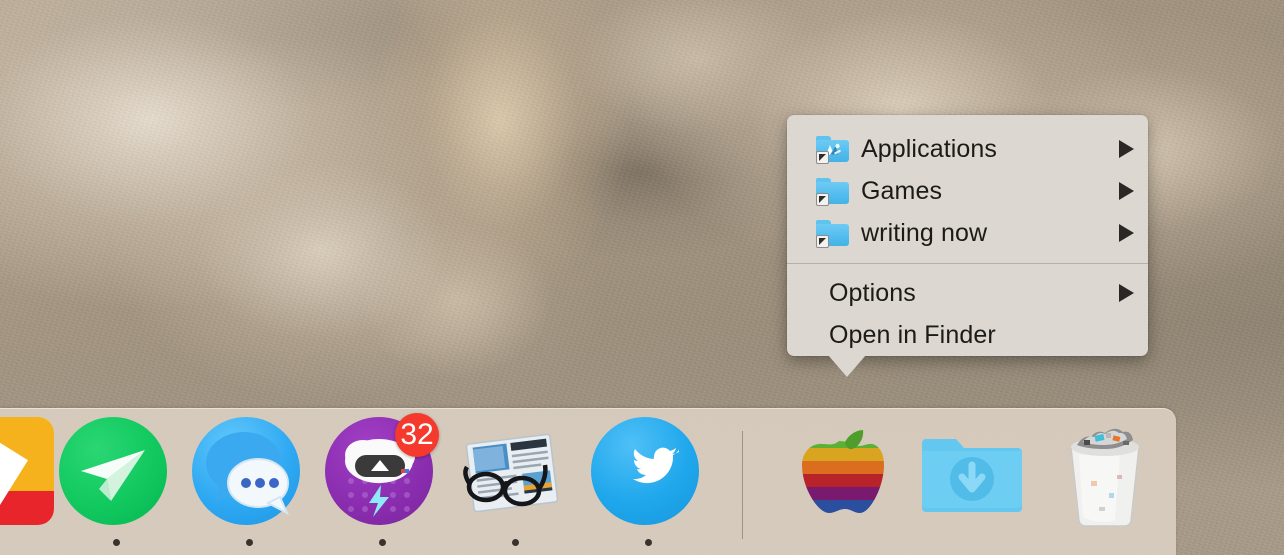 Image resolution: width=1284 pixels, height=555 pixels. I want to click on badge-count: 32, so click(417, 435).